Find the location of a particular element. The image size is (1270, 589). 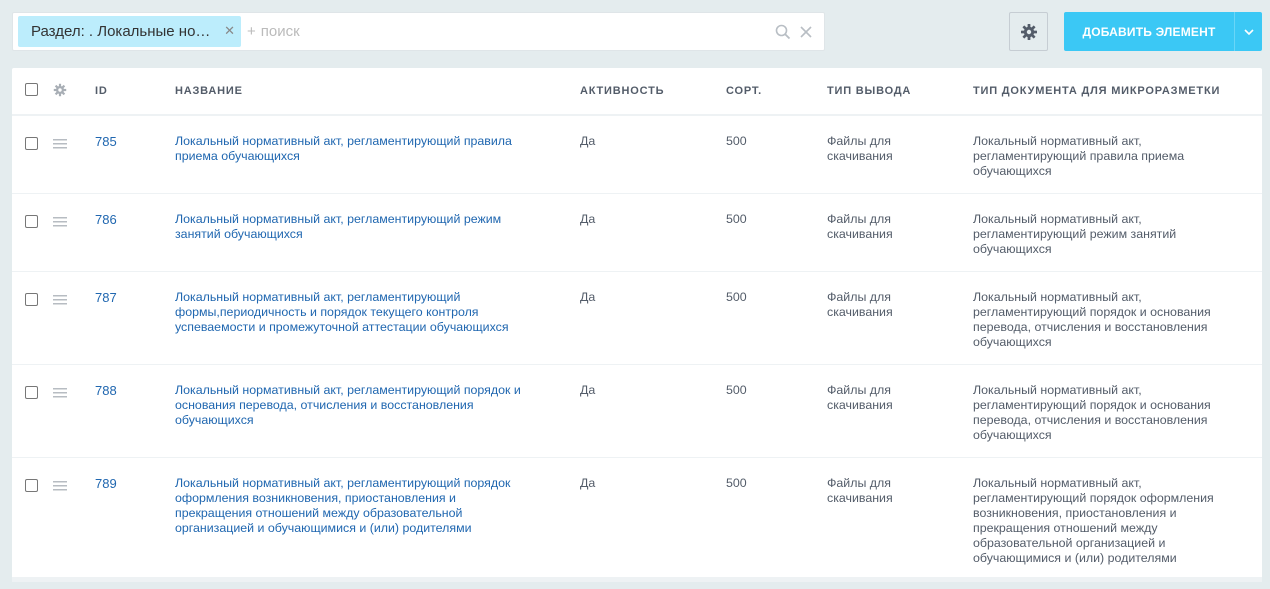

header-name: НАЗВАНИЕ is located at coordinates (377, 92).